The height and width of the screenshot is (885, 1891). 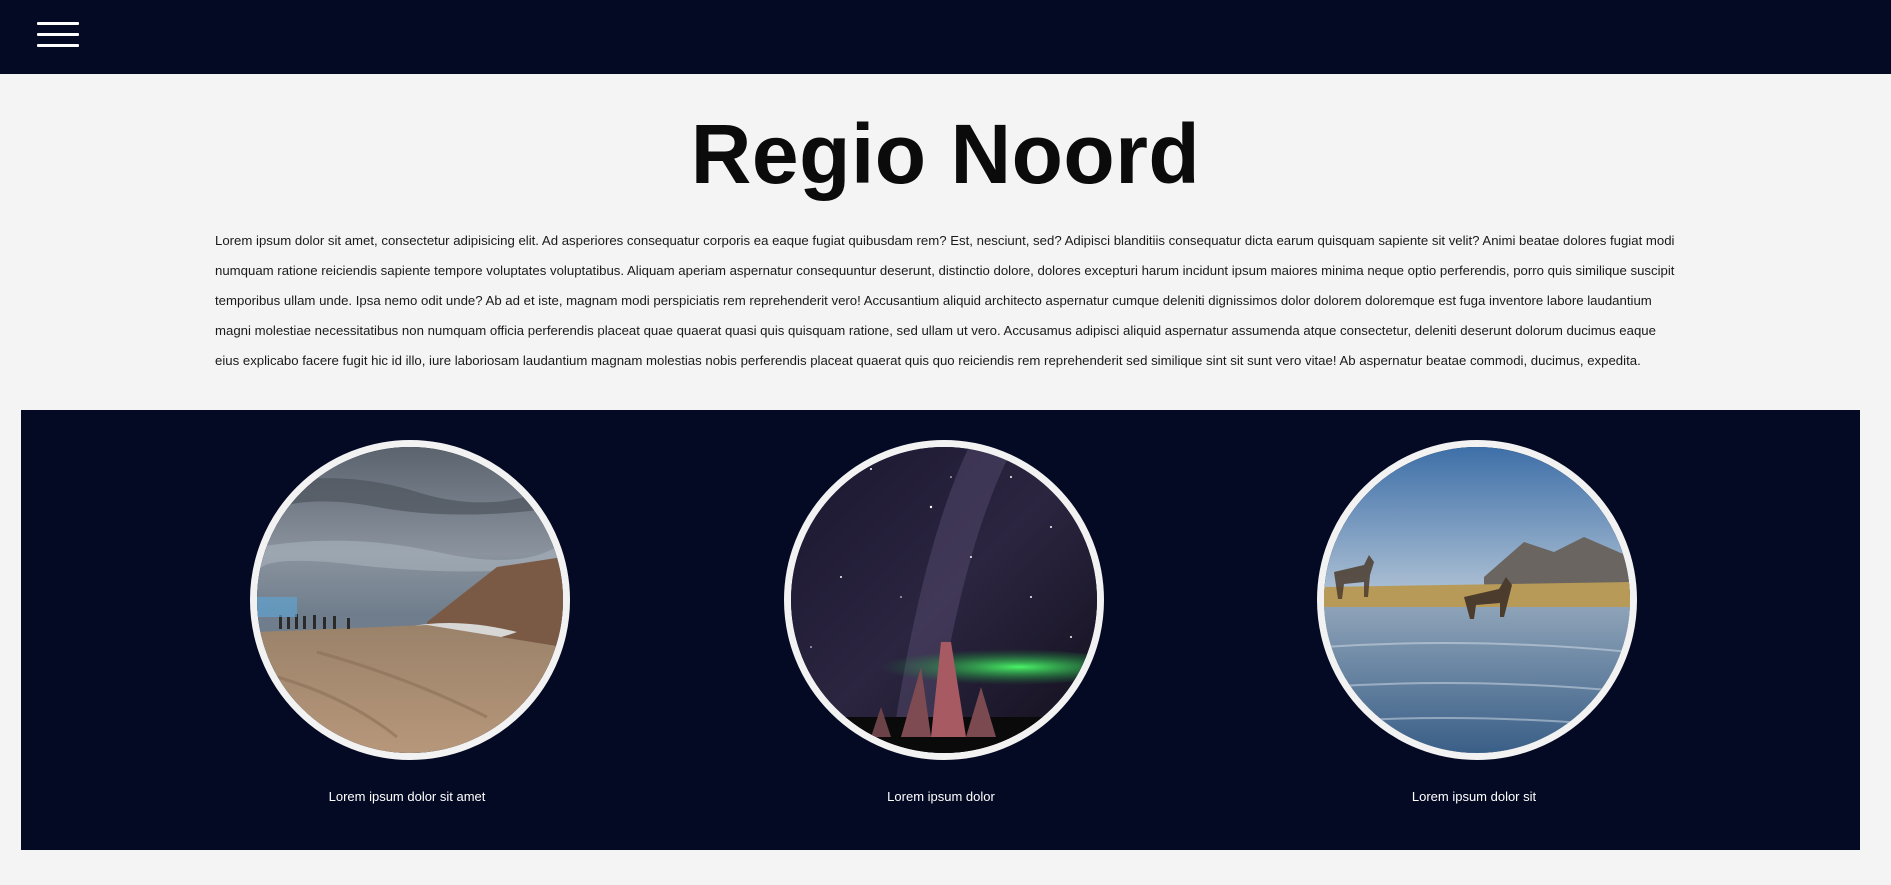 I want to click on gallery-image-horses, so click(x=1477, y=600).